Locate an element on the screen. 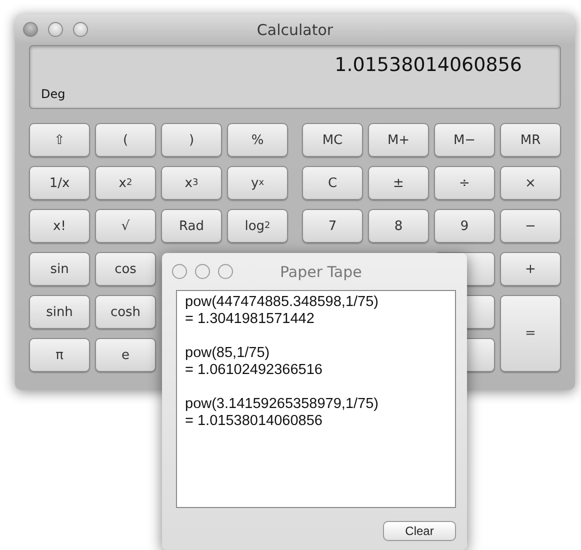  calculator-key: sinh is located at coordinates (59, 312).